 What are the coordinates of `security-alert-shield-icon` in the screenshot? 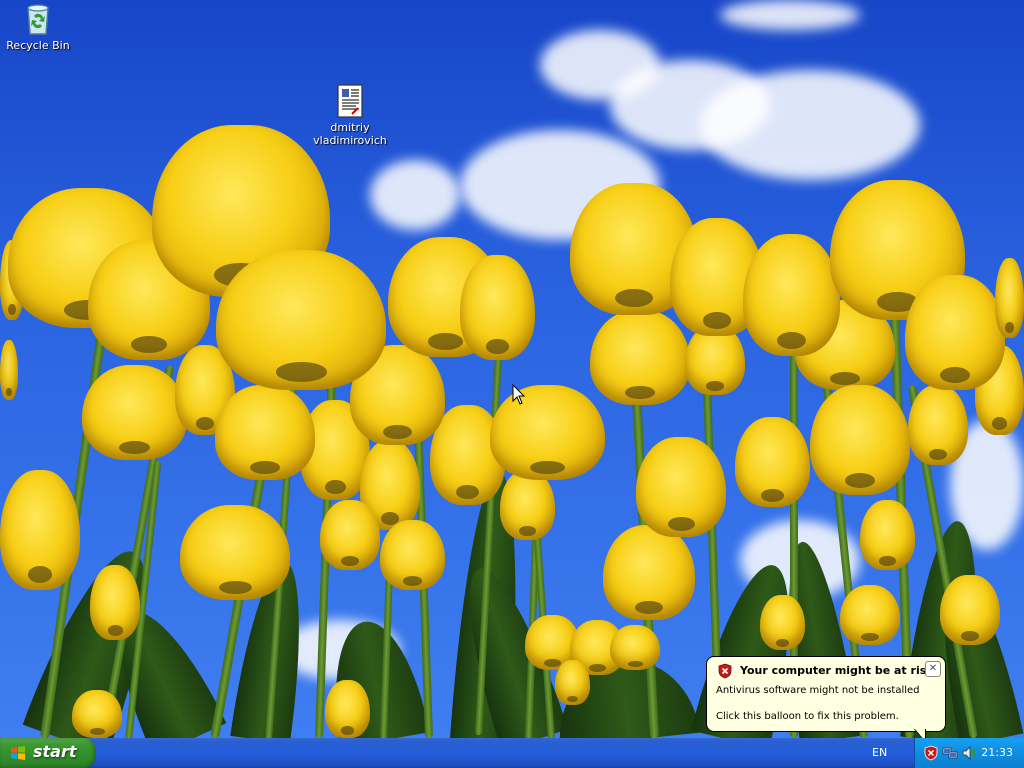 It's located at (931, 753).